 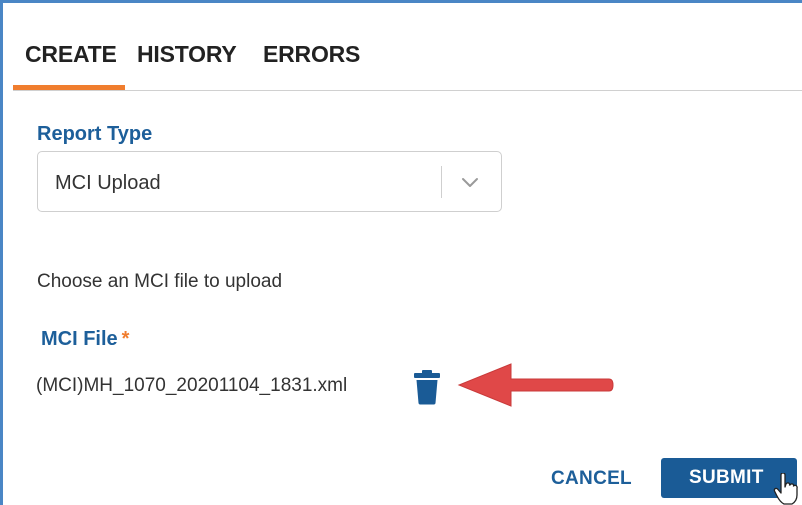 What do you see at coordinates (125, 339) in the screenshot?
I see `required-marker: *` at bounding box center [125, 339].